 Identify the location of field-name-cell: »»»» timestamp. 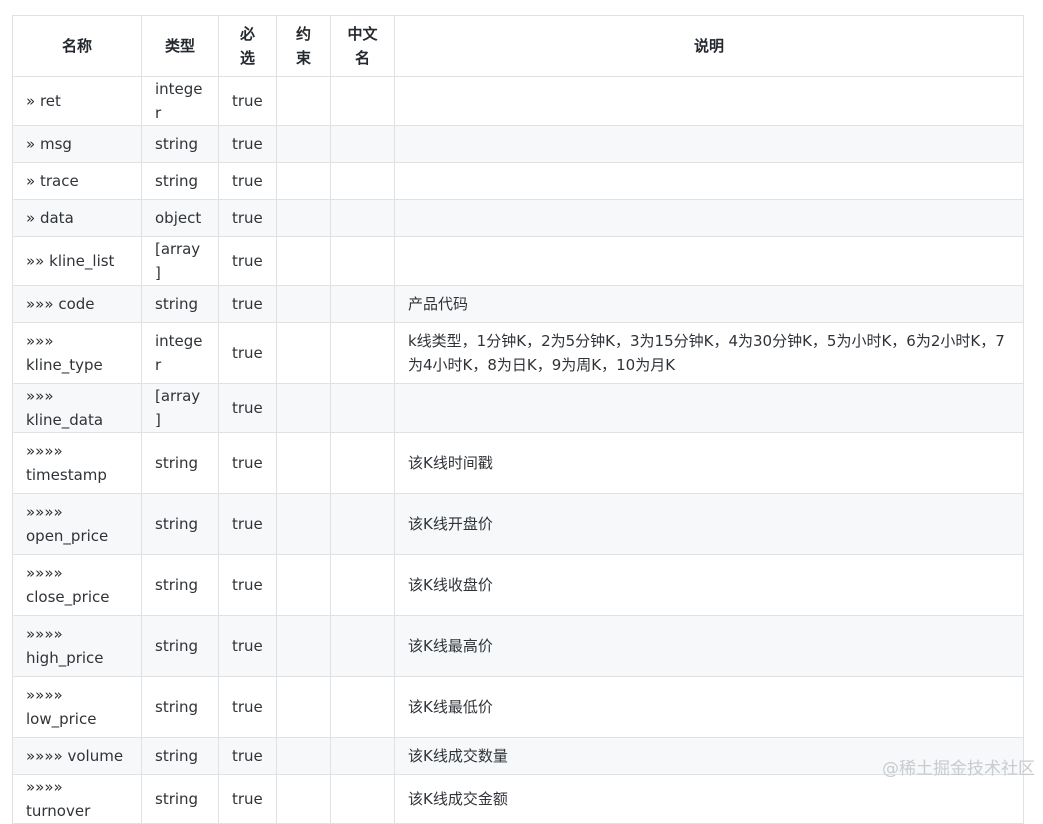
(77, 463).